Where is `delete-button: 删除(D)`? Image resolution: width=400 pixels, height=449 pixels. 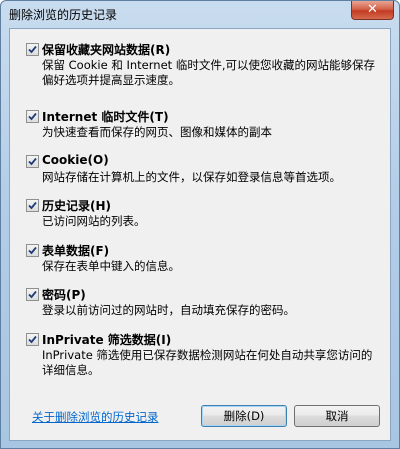
delete-button: 删除(D) is located at coordinates (244, 416).